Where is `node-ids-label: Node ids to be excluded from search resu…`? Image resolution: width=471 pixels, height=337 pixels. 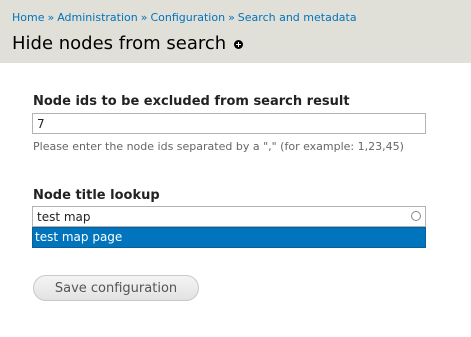
node-ids-label: Node ids to be excluded from search resu… is located at coordinates (191, 101).